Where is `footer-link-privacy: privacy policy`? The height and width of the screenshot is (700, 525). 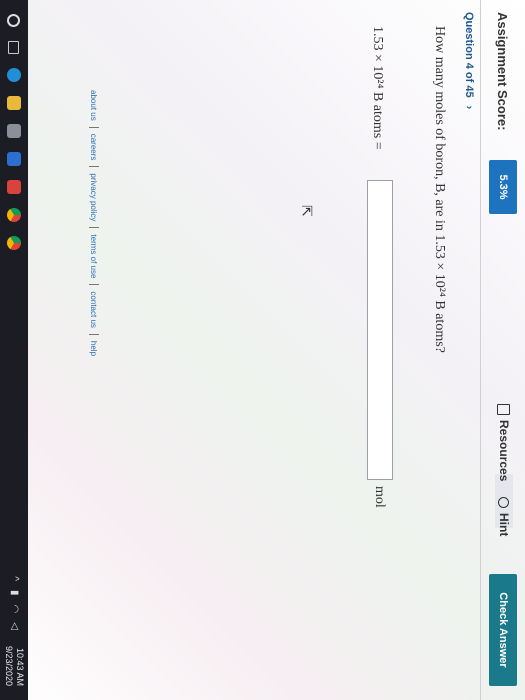
footer-link-privacy: privacy policy is located at coordinates (94, 197).